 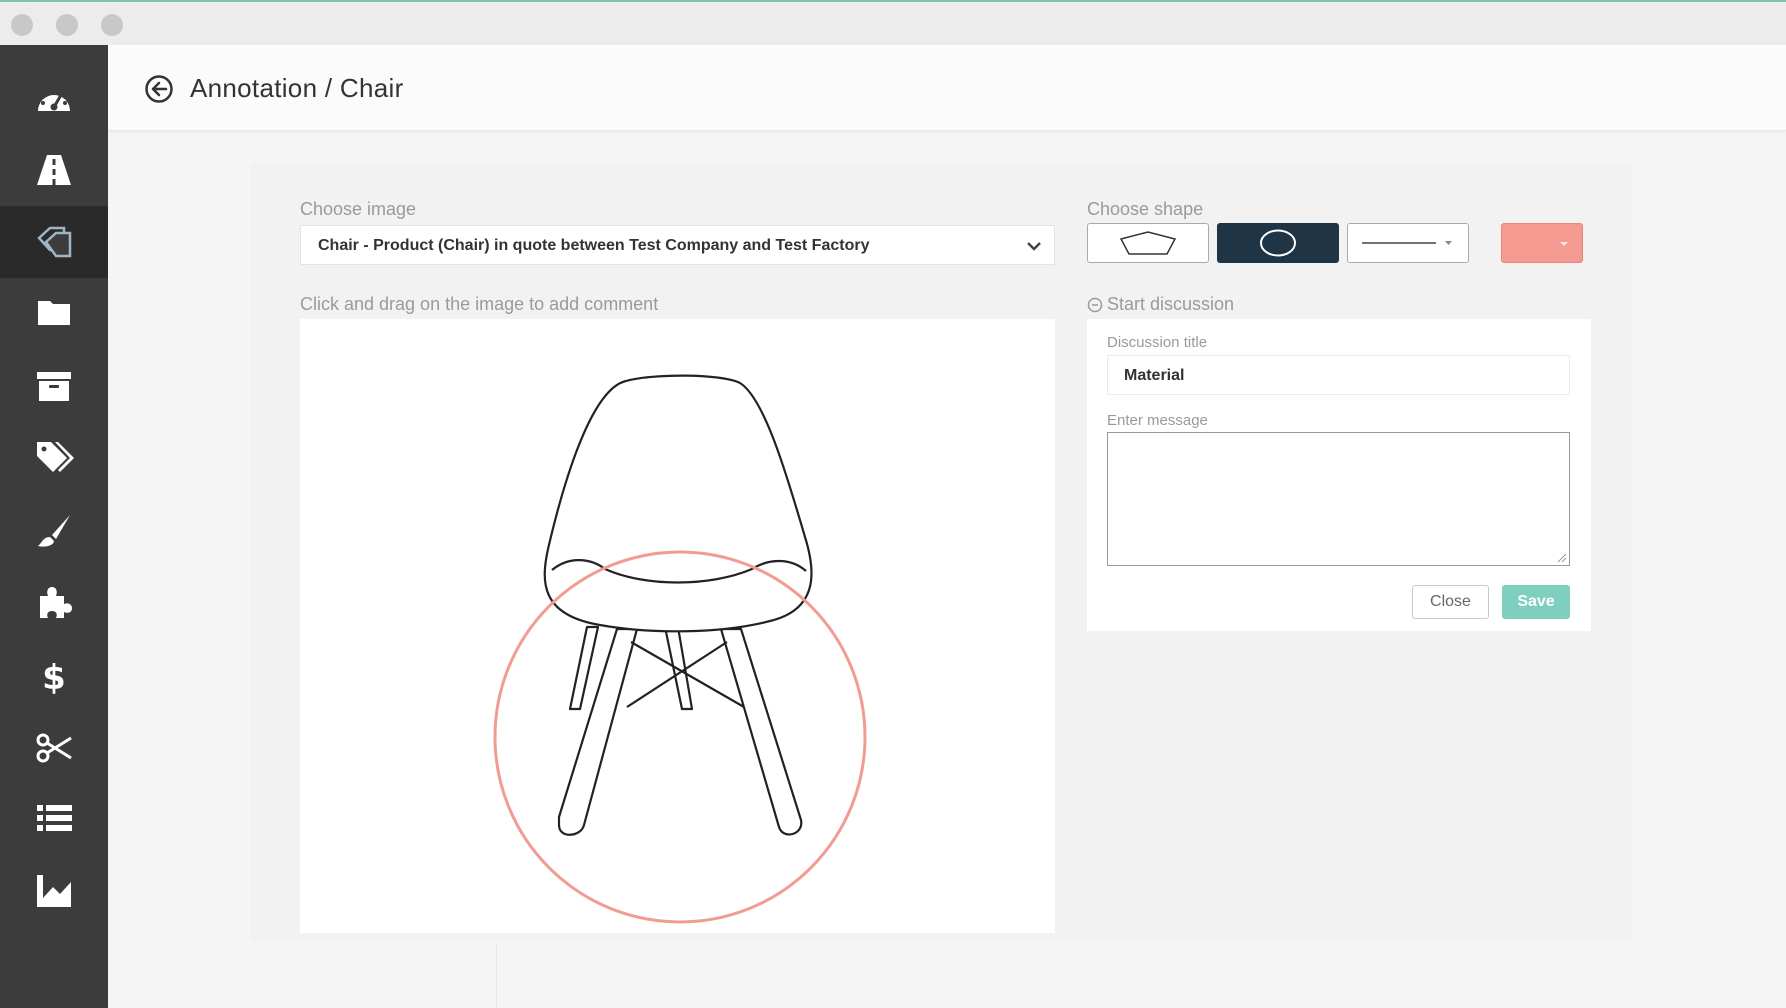 I want to click on pentagon-icon, so click(x=1148, y=243).